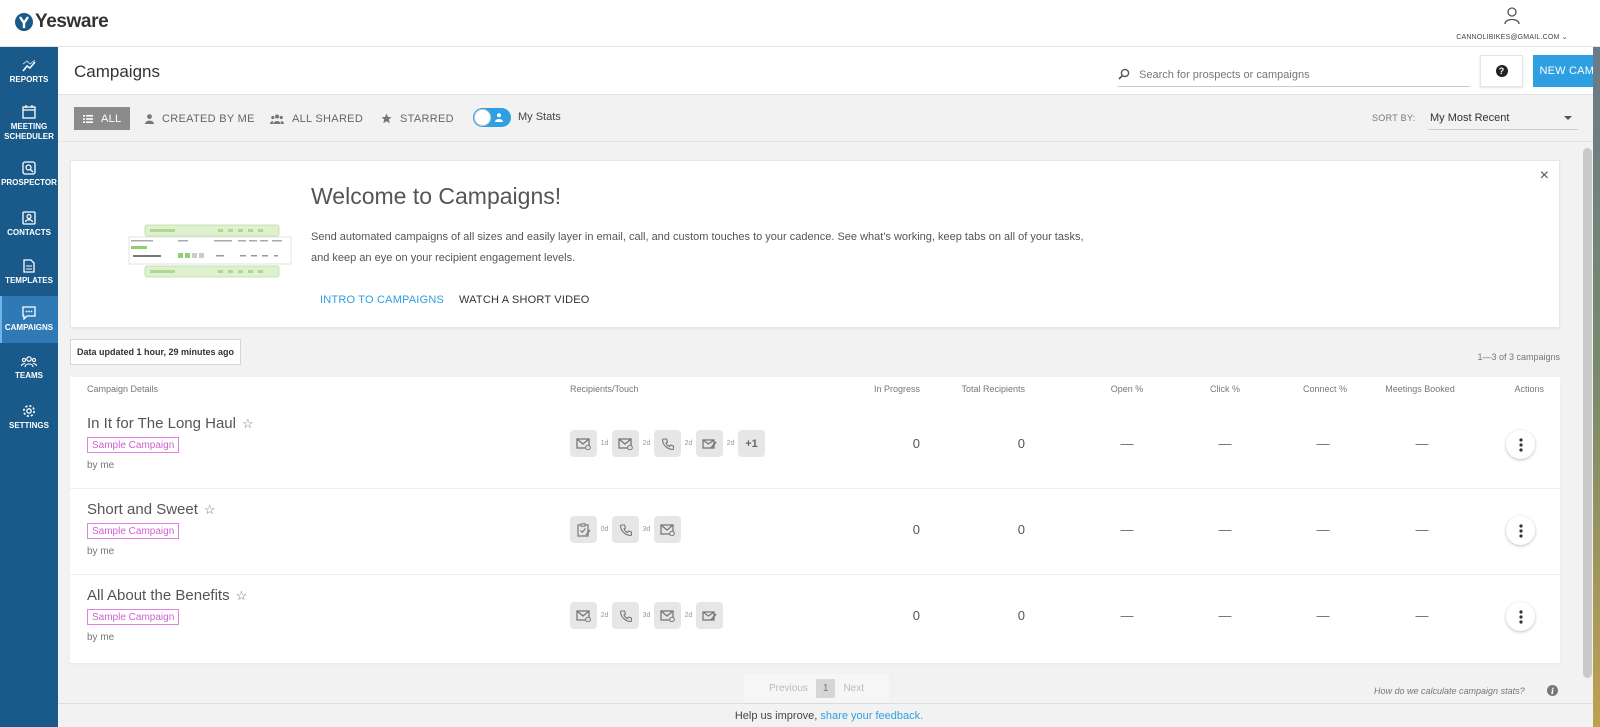  What do you see at coordinates (29, 224) in the screenshot?
I see `sidebar-item-contacts: CONTACTS` at bounding box center [29, 224].